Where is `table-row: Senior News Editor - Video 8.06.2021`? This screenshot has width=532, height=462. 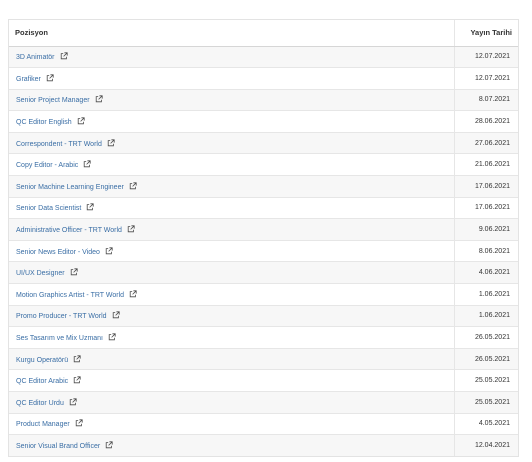
table-row: Senior News Editor - Video 8.06.2021 is located at coordinates (263, 250).